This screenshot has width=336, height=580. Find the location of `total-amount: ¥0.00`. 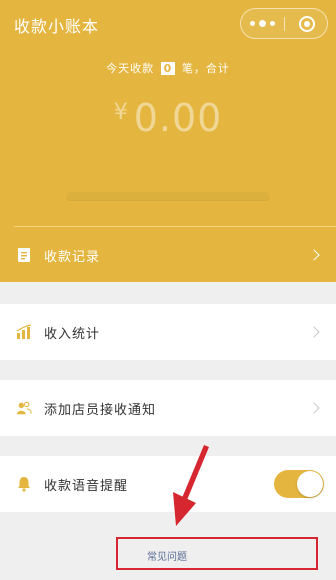

total-amount: ¥0.00 is located at coordinates (168, 118).